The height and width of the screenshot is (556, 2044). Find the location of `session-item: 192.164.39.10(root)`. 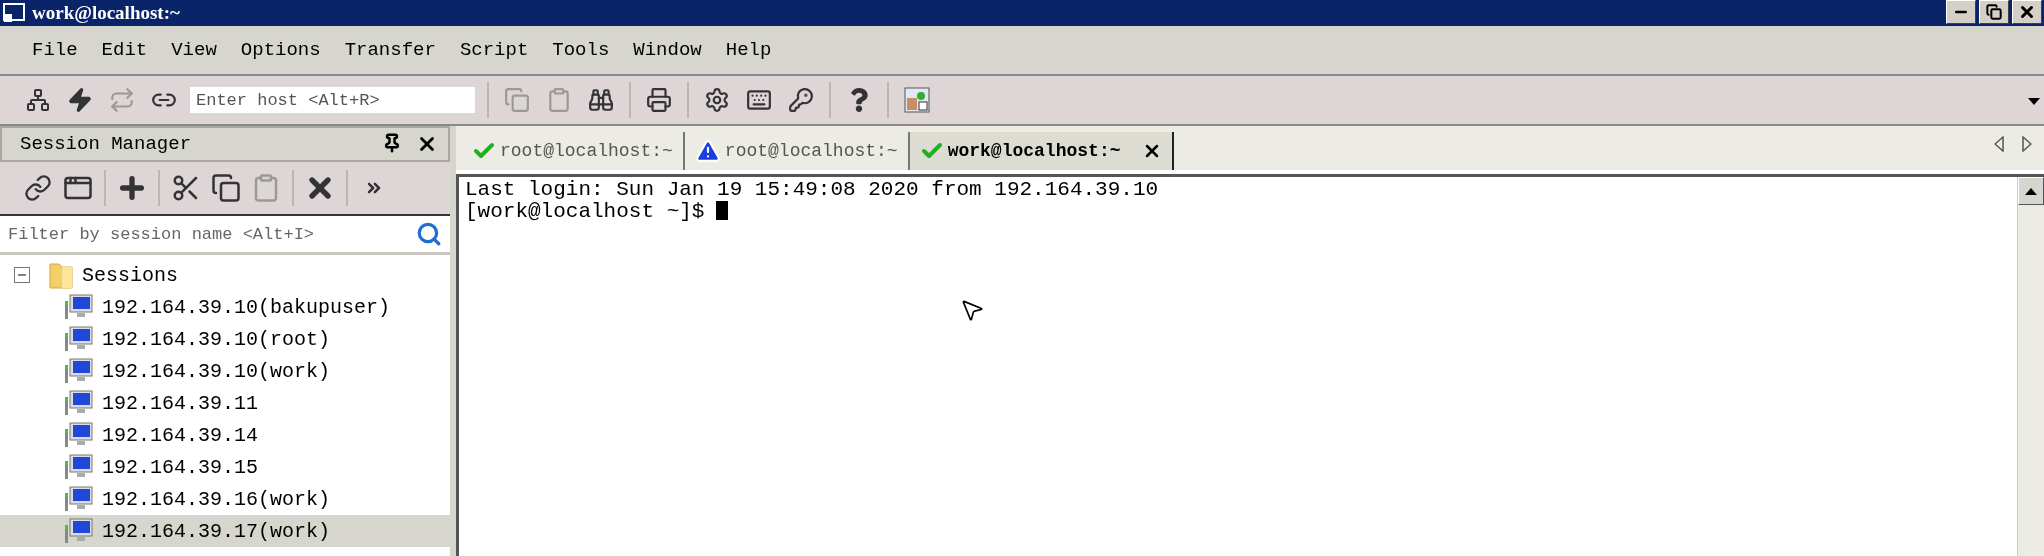

session-item: 192.164.39.10(root) is located at coordinates (225, 339).